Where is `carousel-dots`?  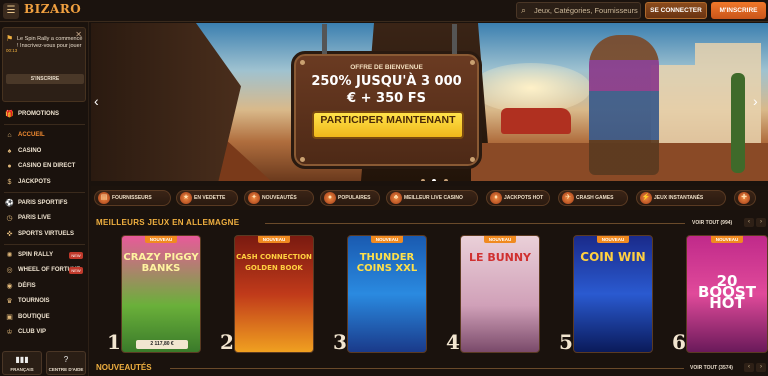 carousel-dots is located at coordinates (436, 175).